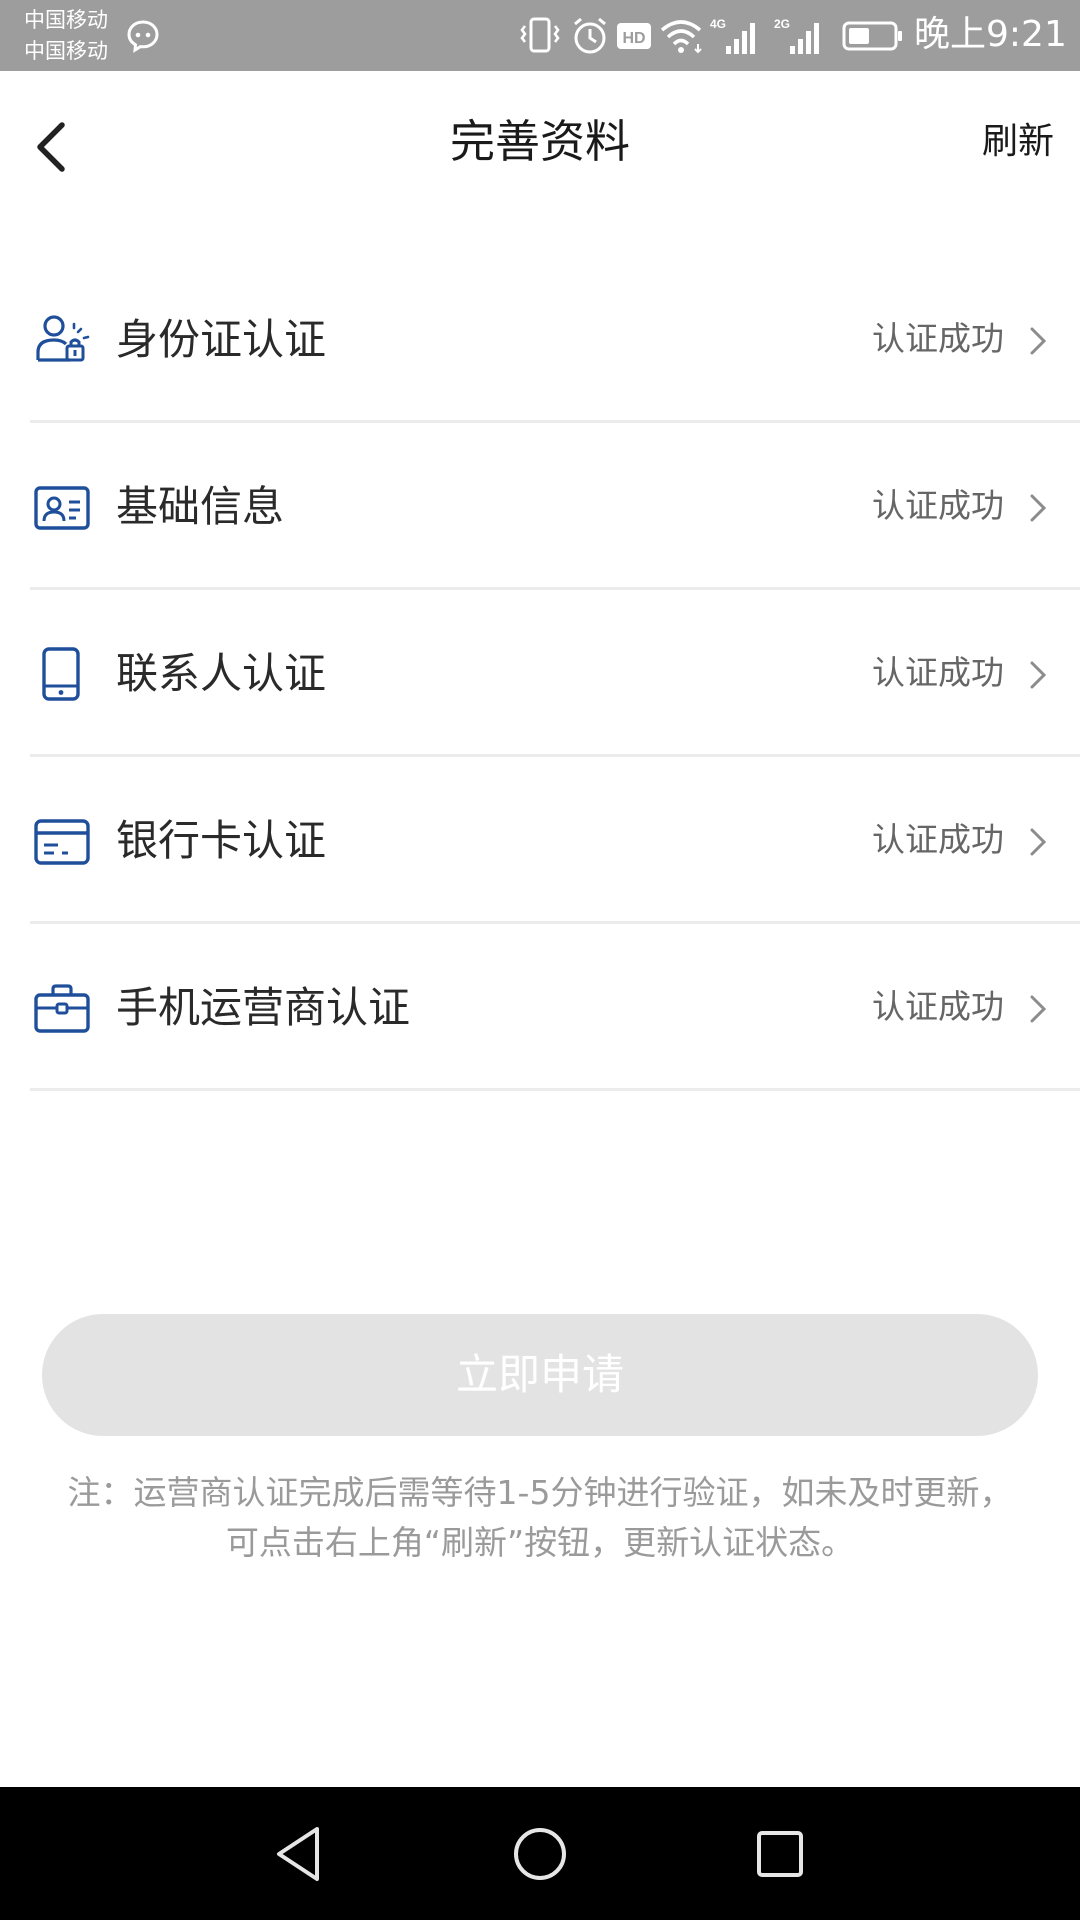 The width and height of the screenshot is (1080, 1920). I want to click on app-header: 完善资料 刷新, so click(540, 143).